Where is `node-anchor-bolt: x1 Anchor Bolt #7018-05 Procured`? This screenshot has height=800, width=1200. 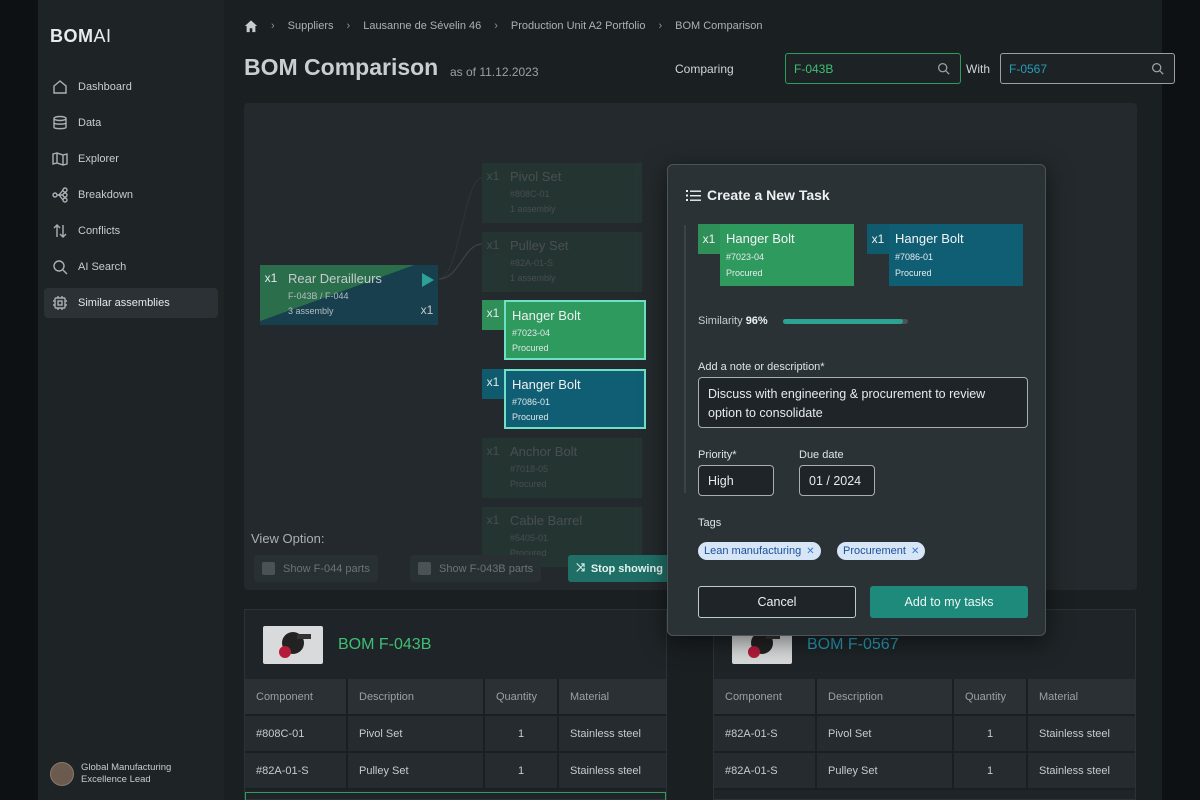 node-anchor-bolt: x1 Anchor Bolt #7018-05 Procured is located at coordinates (562, 468).